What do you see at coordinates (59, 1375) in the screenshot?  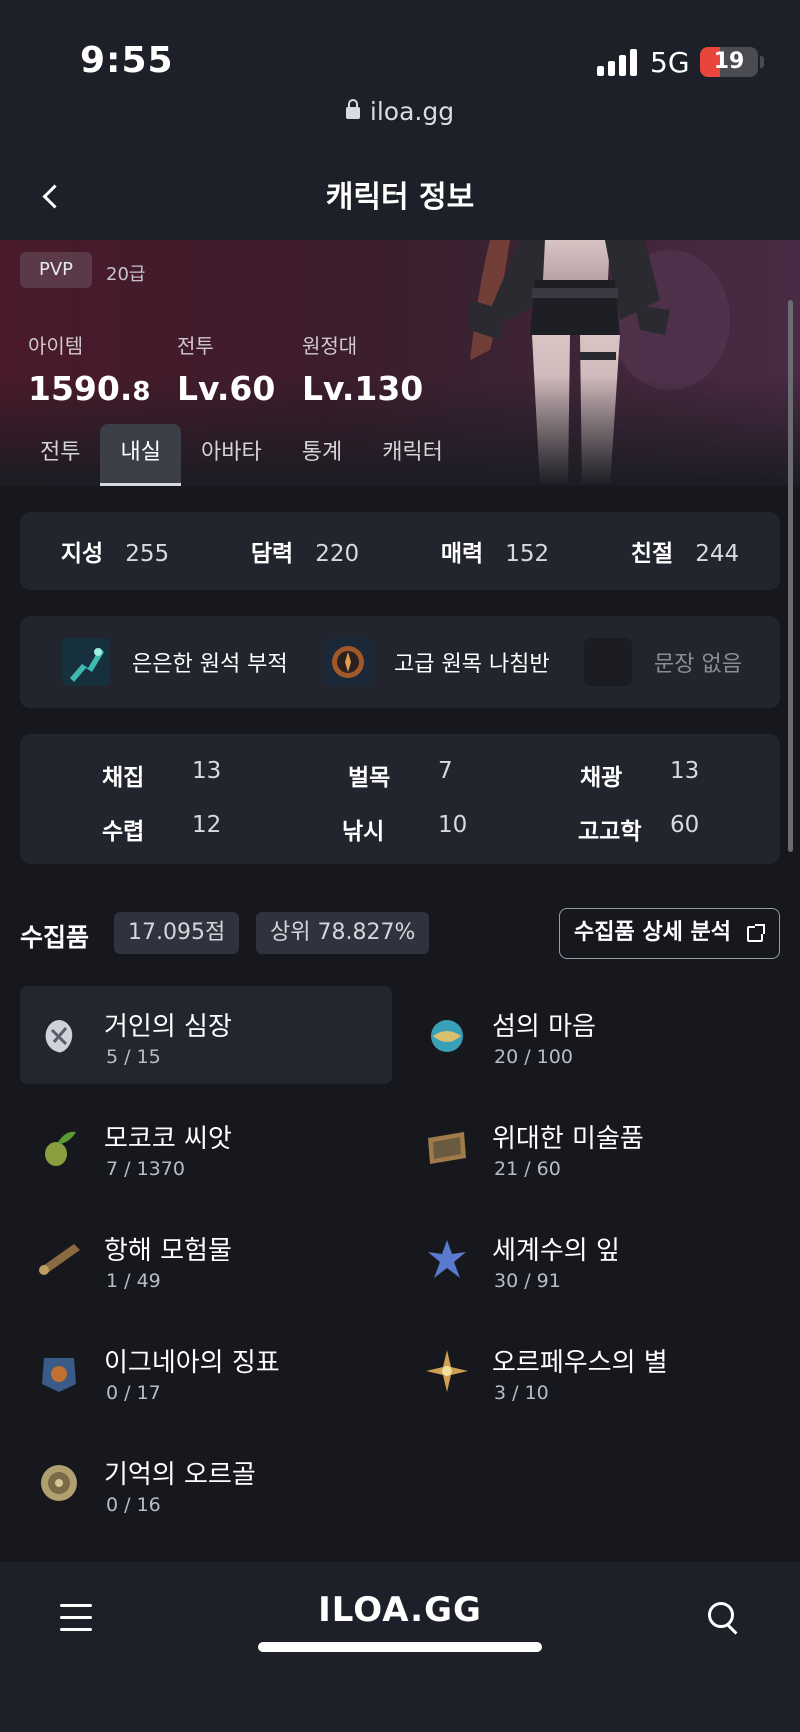 I see `ignea-token-icon` at bounding box center [59, 1375].